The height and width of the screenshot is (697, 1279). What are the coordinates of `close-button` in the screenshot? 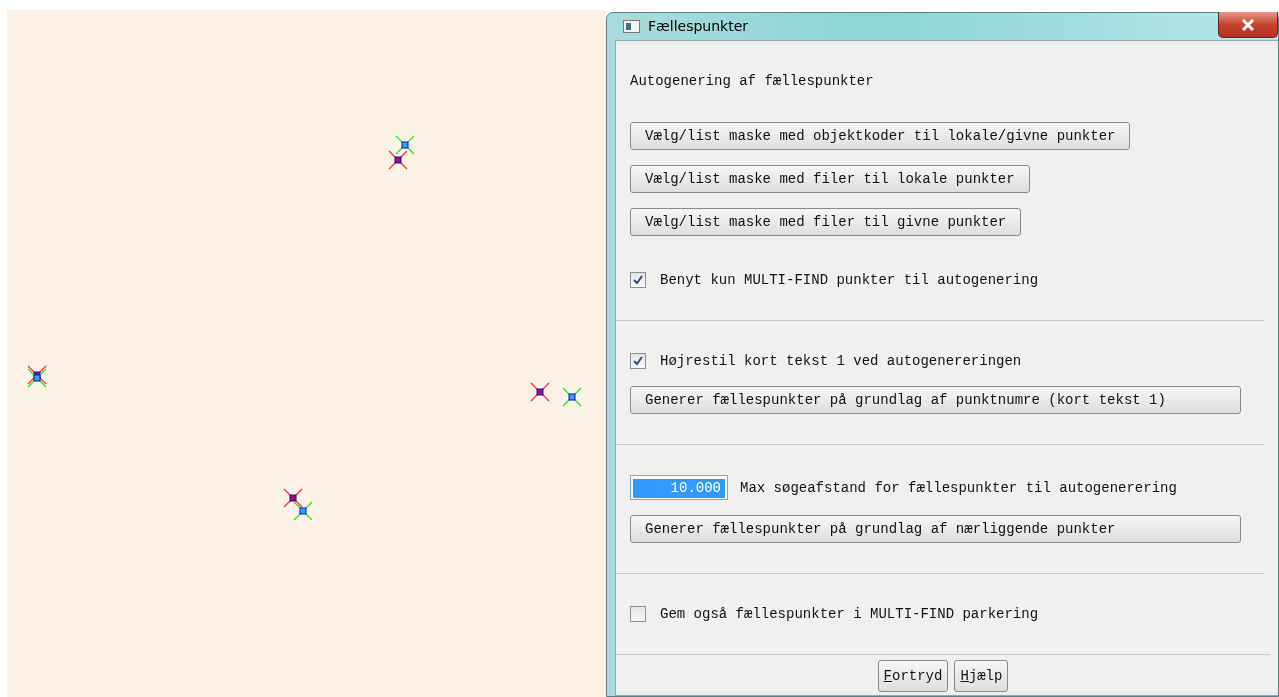 It's located at (1248, 25).